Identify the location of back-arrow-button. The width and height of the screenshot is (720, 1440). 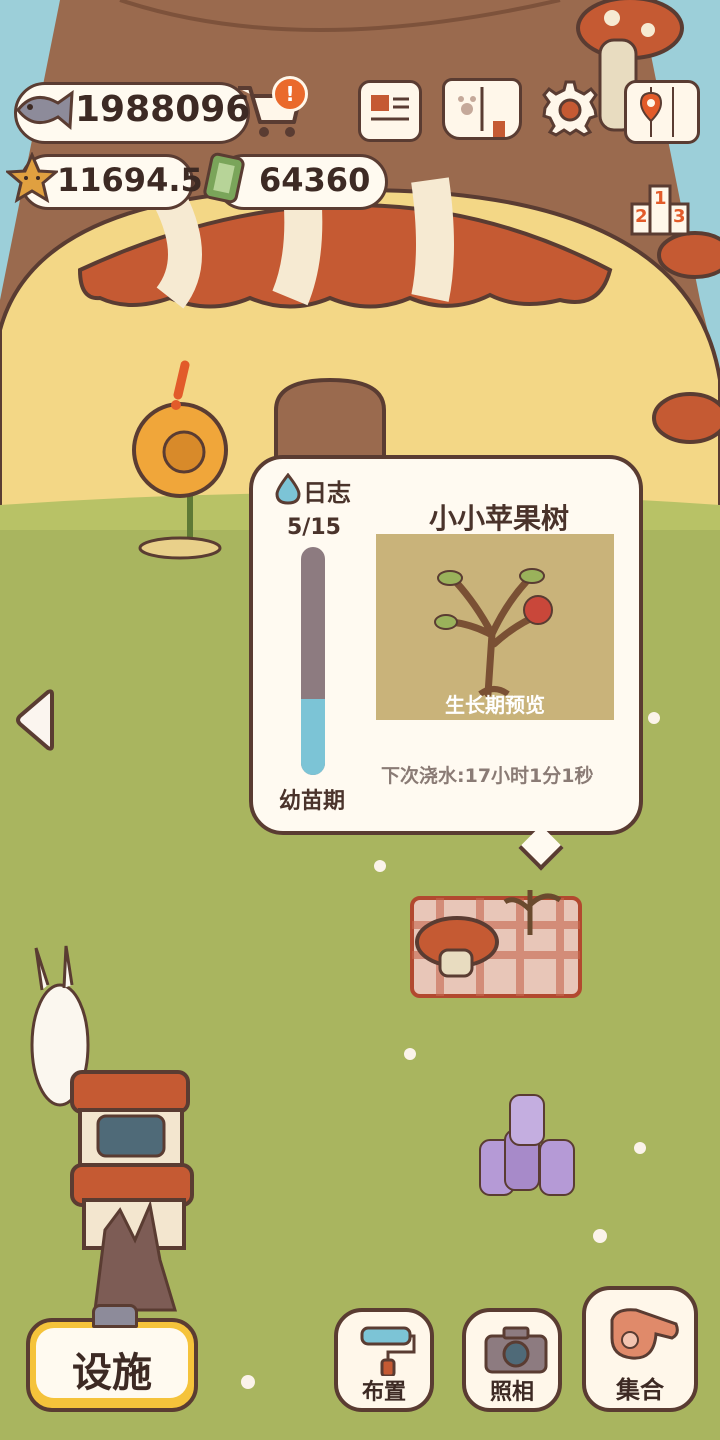
(35, 720).